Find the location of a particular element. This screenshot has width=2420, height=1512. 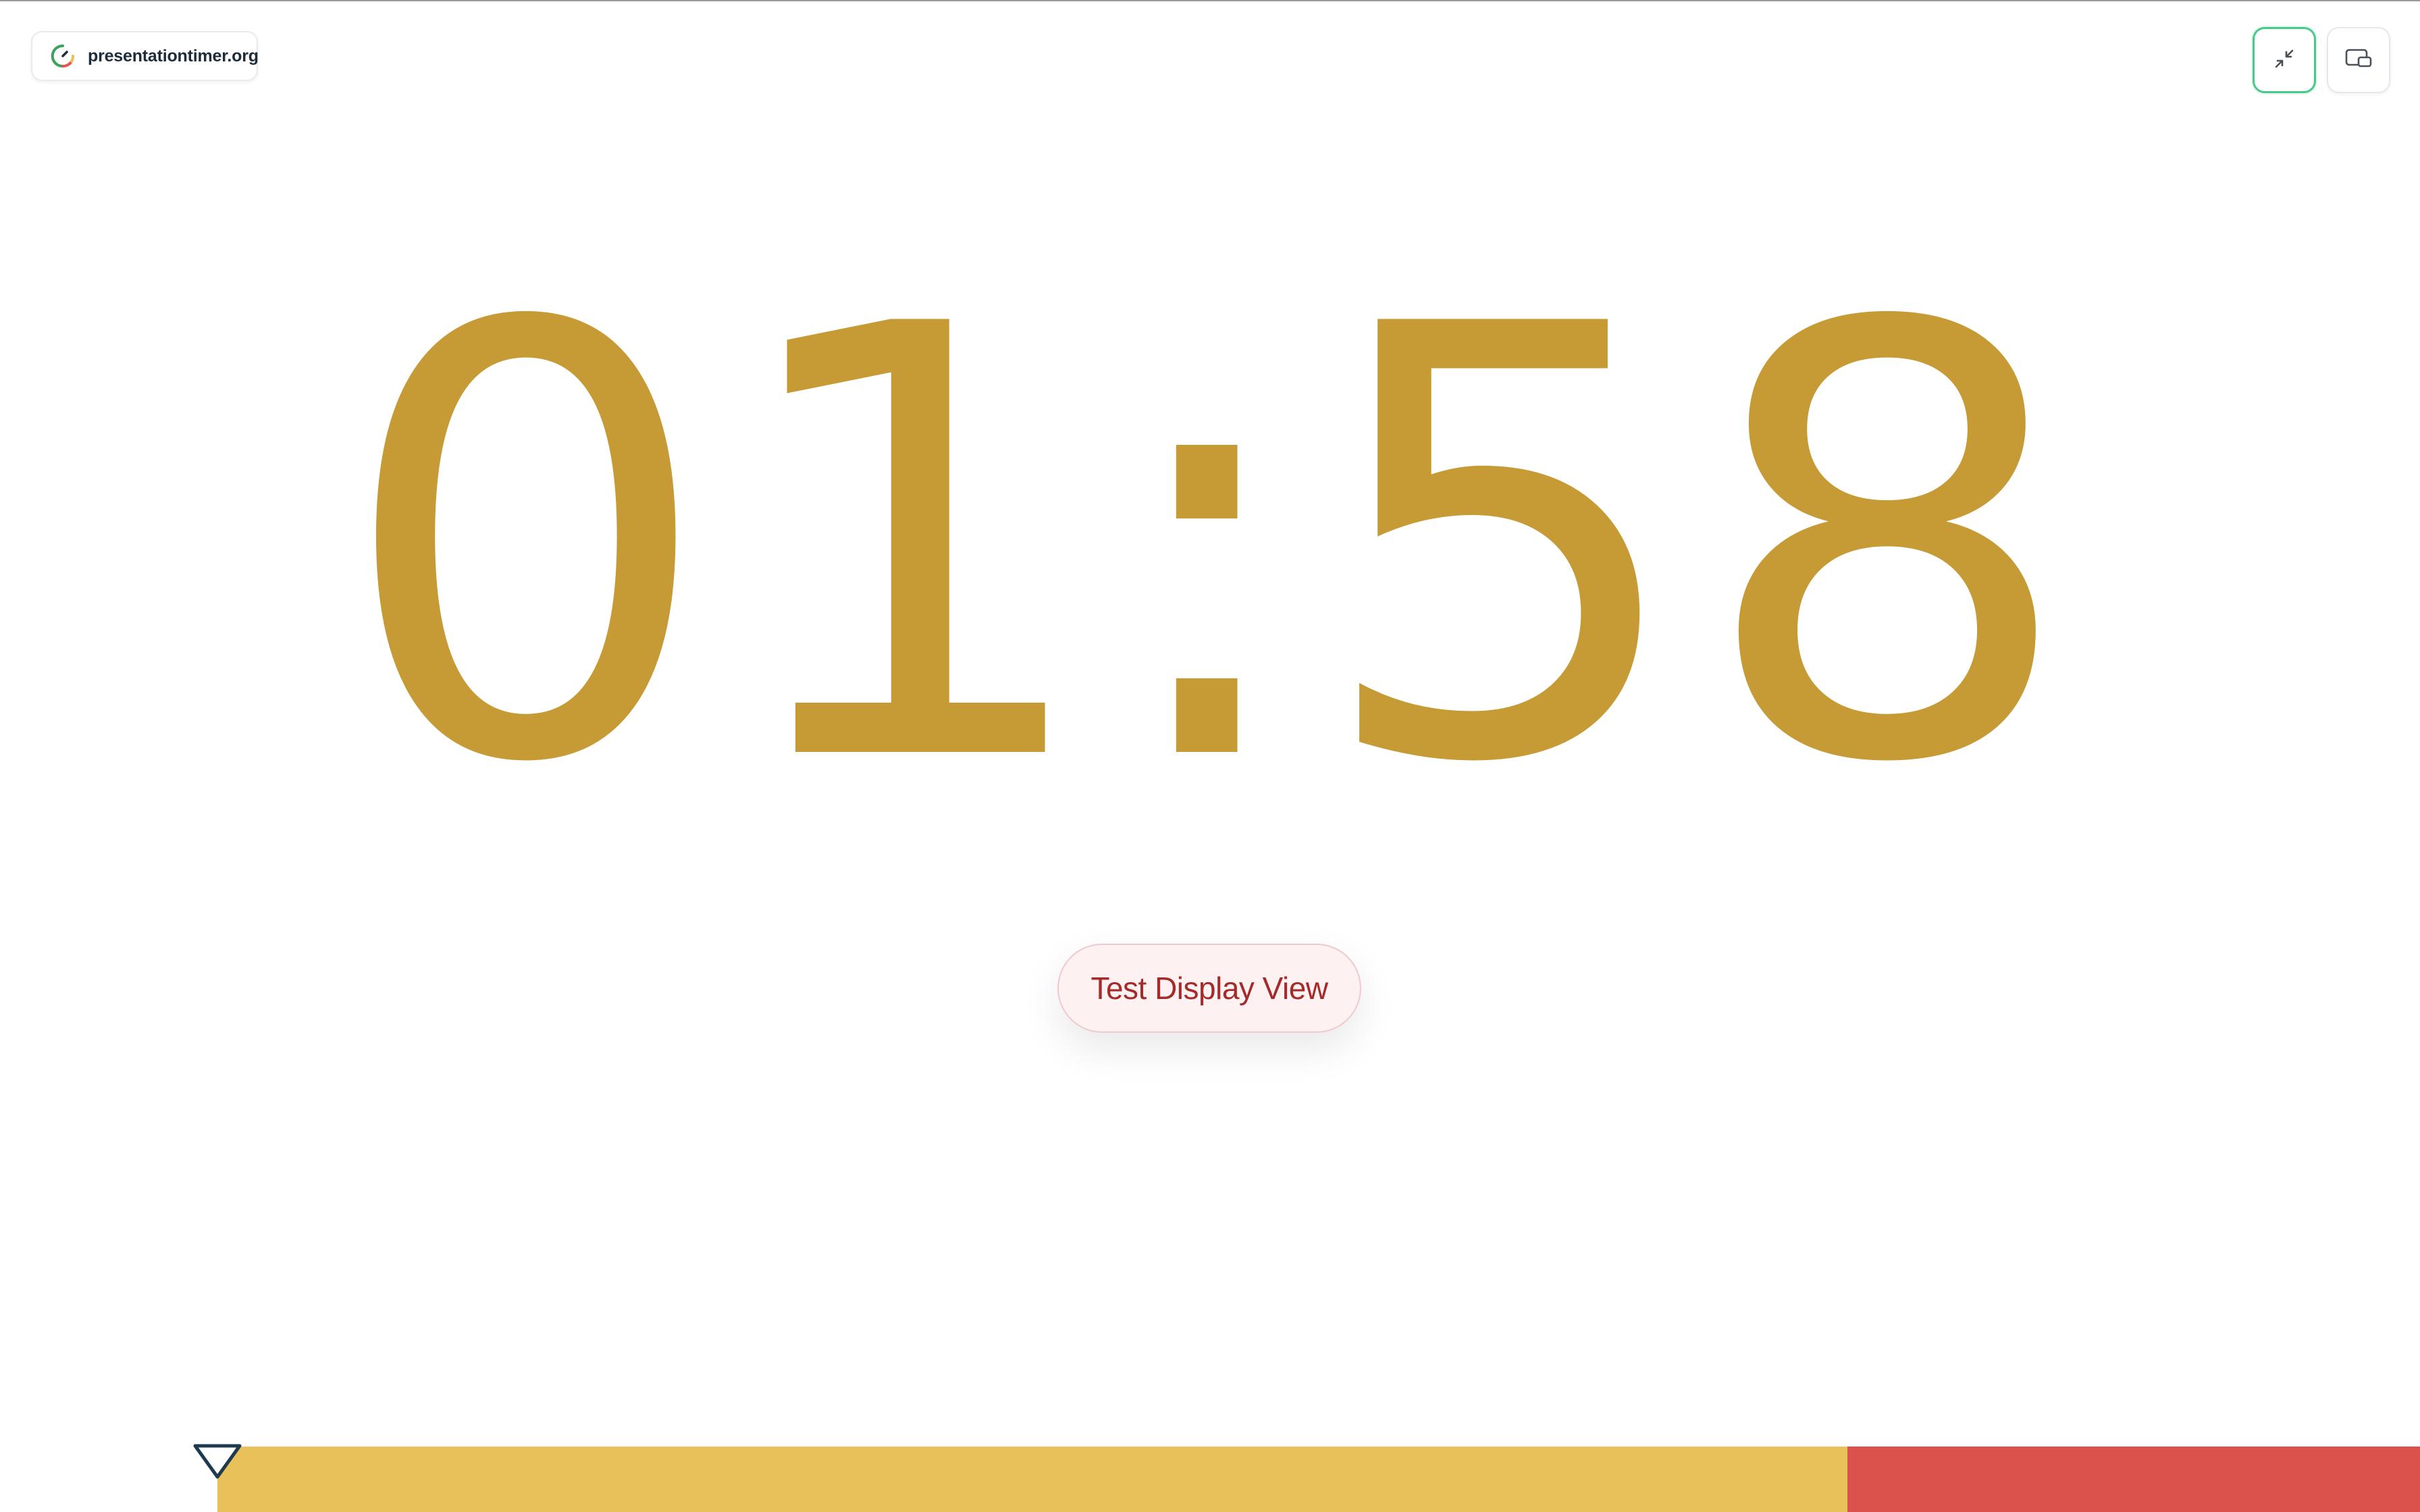

logo-badge: presentationtimer.org is located at coordinates (145, 56).